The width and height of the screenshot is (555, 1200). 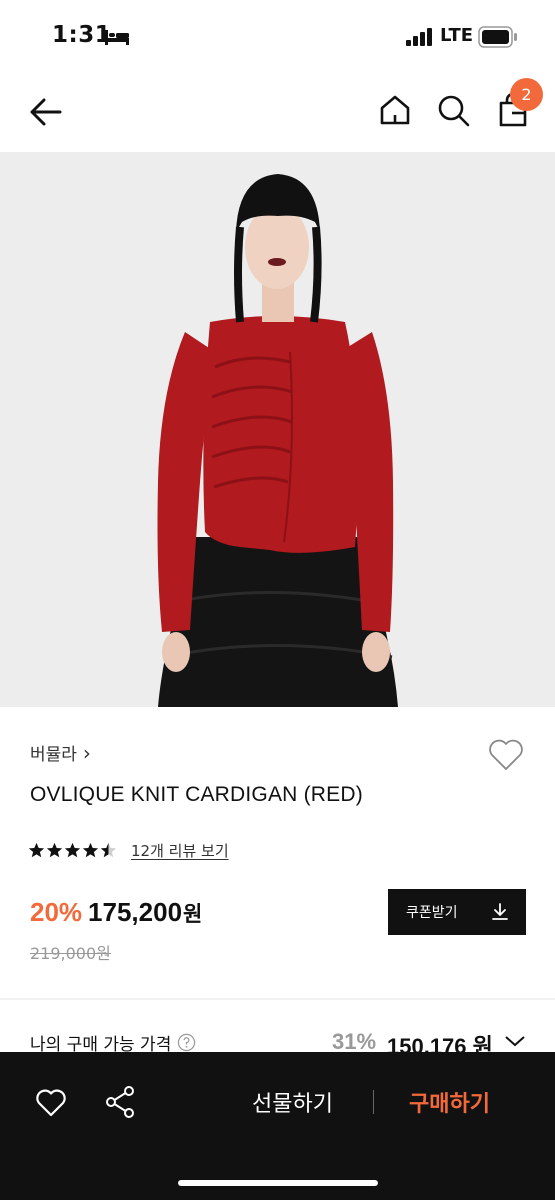 I want to click on coupon-download-button: 쿠폰받기, so click(x=457, y=912).